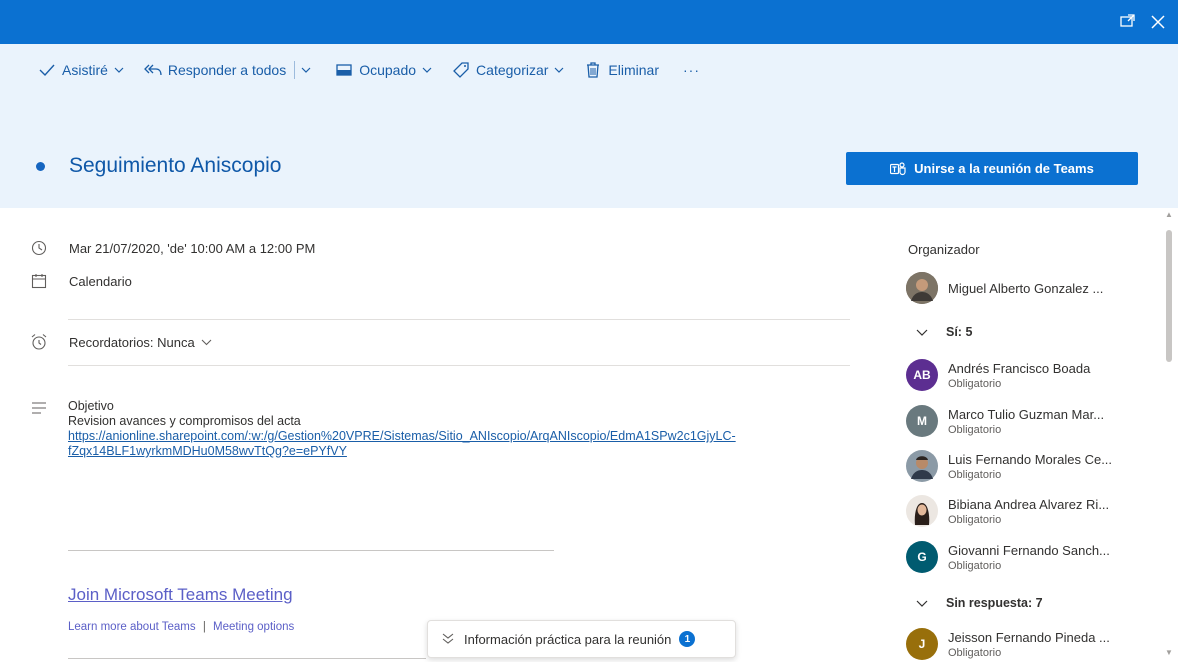 The width and height of the screenshot is (1178, 662). Describe the element at coordinates (39, 281) in the screenshot. I see `calendar-icon` at that location.